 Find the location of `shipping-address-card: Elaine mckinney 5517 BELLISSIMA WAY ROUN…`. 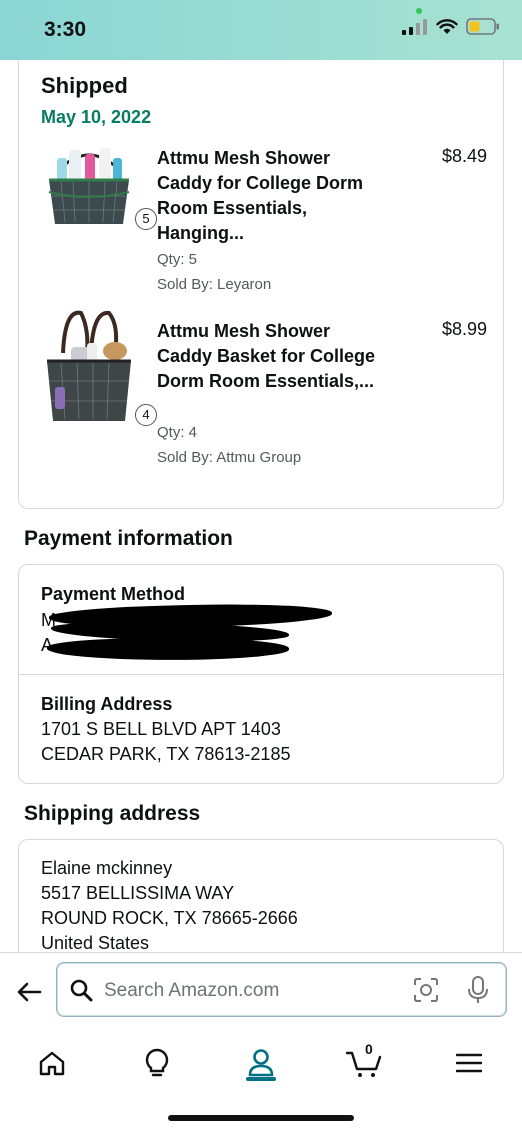

shipping-address-card: Elaine mckinney 5517 BELLISSIMA WAY ROUN… is located at coordinates (261, 895).